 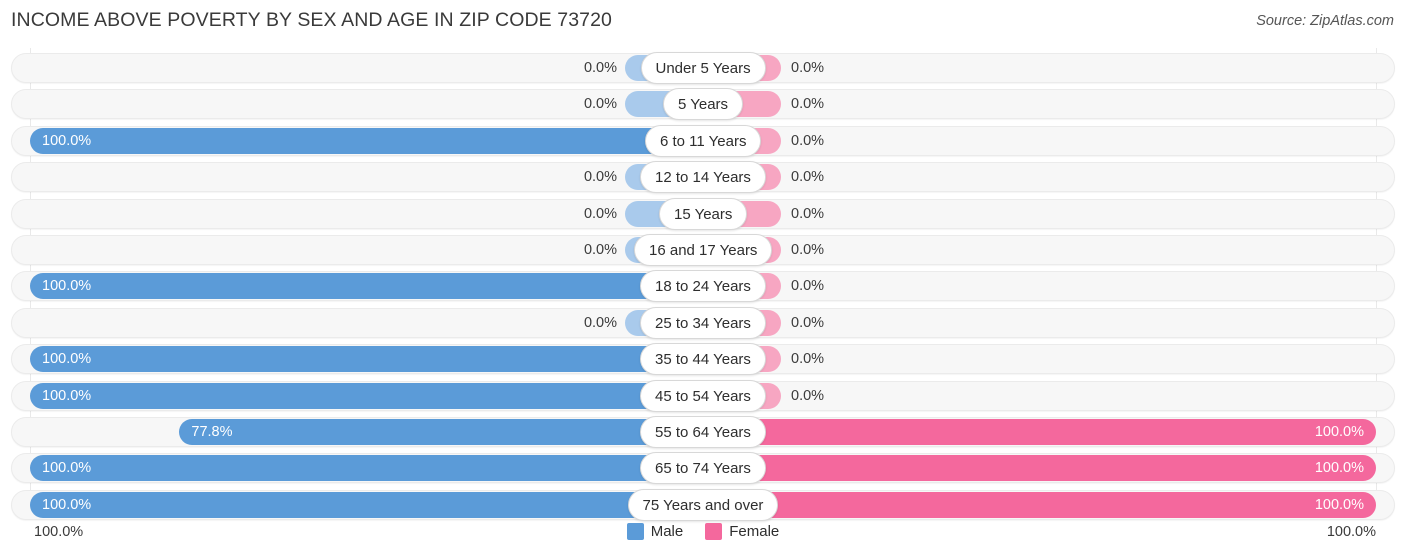 I want to click on category-label-pill: 6 to 11 Years, so click(x=703, y=140).